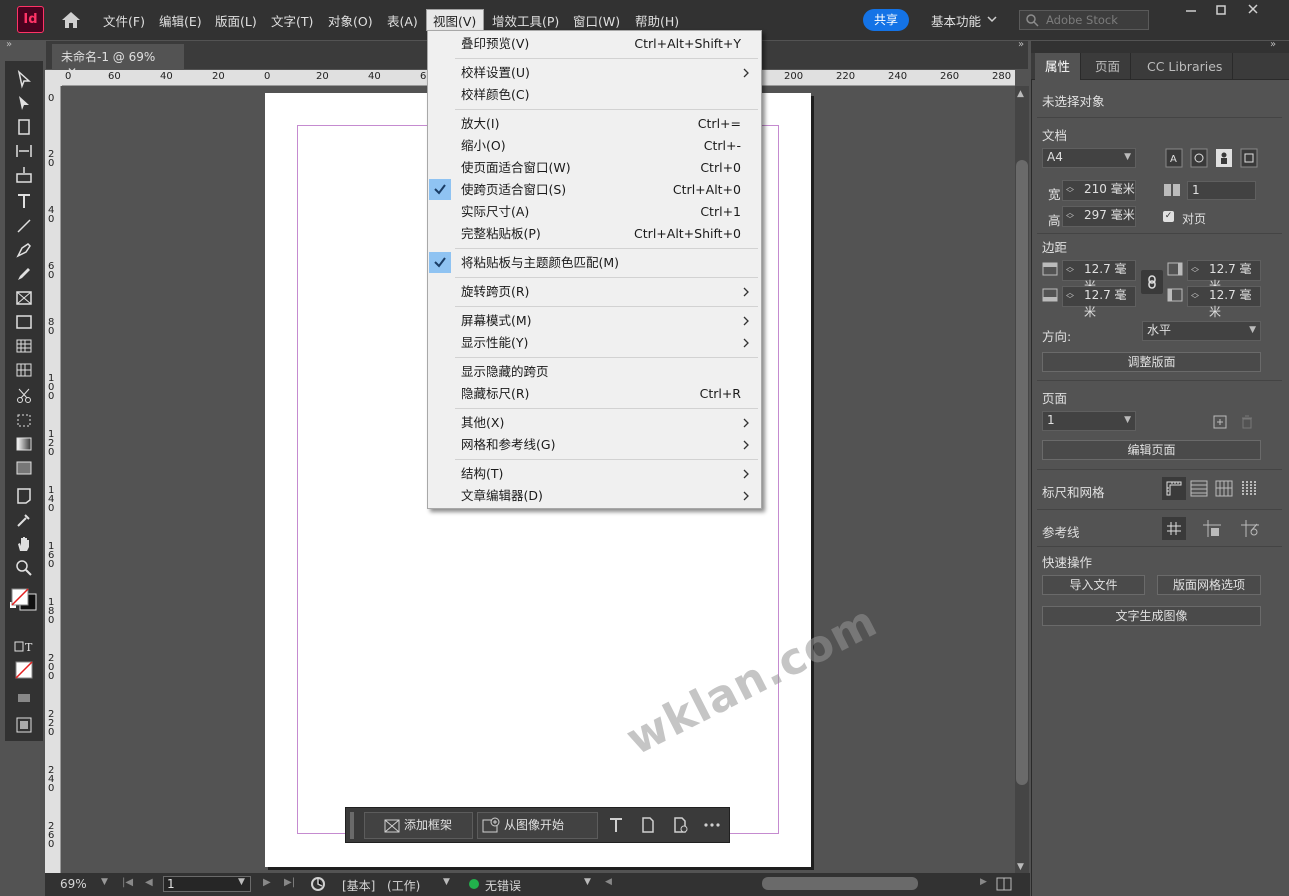 The image size is (1289, 896). I want to click on page-tool-icon, so click(24, 127).